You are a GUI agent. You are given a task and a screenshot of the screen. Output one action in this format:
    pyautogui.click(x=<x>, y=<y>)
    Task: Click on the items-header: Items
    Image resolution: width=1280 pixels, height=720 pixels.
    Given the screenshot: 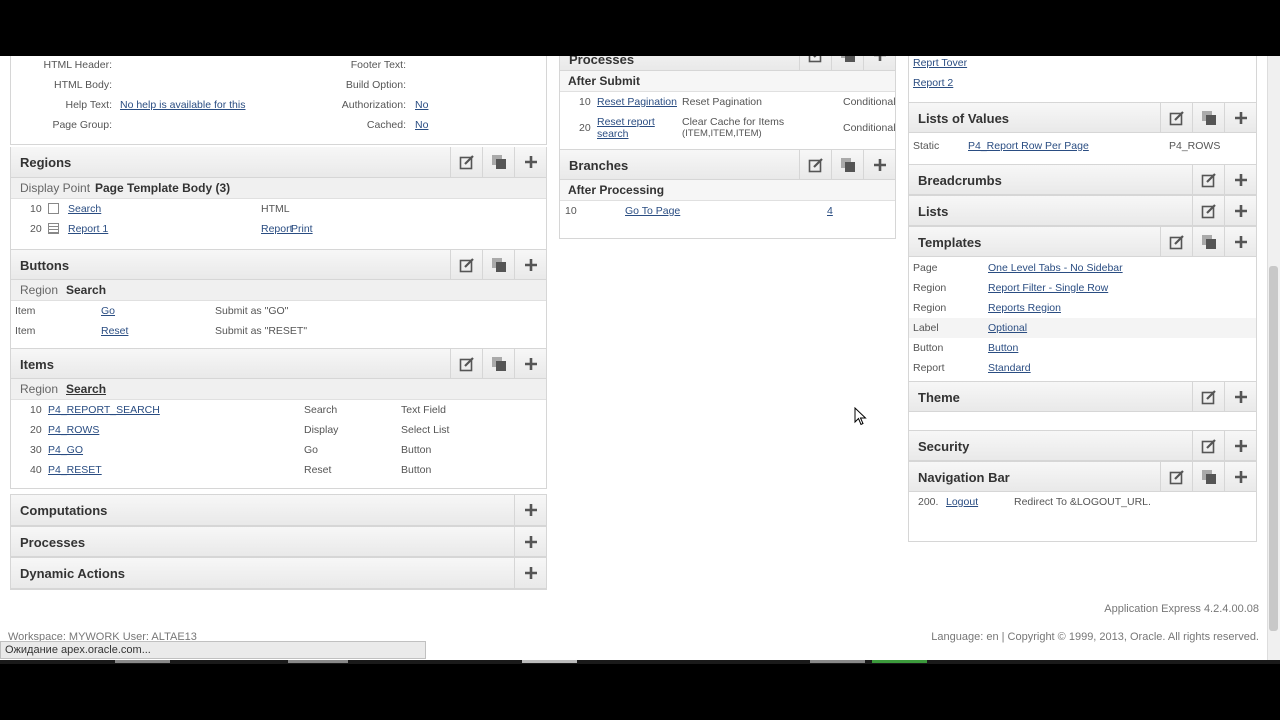 What is the action you would take?
    pyautogui.click(x=278, y=363)
    